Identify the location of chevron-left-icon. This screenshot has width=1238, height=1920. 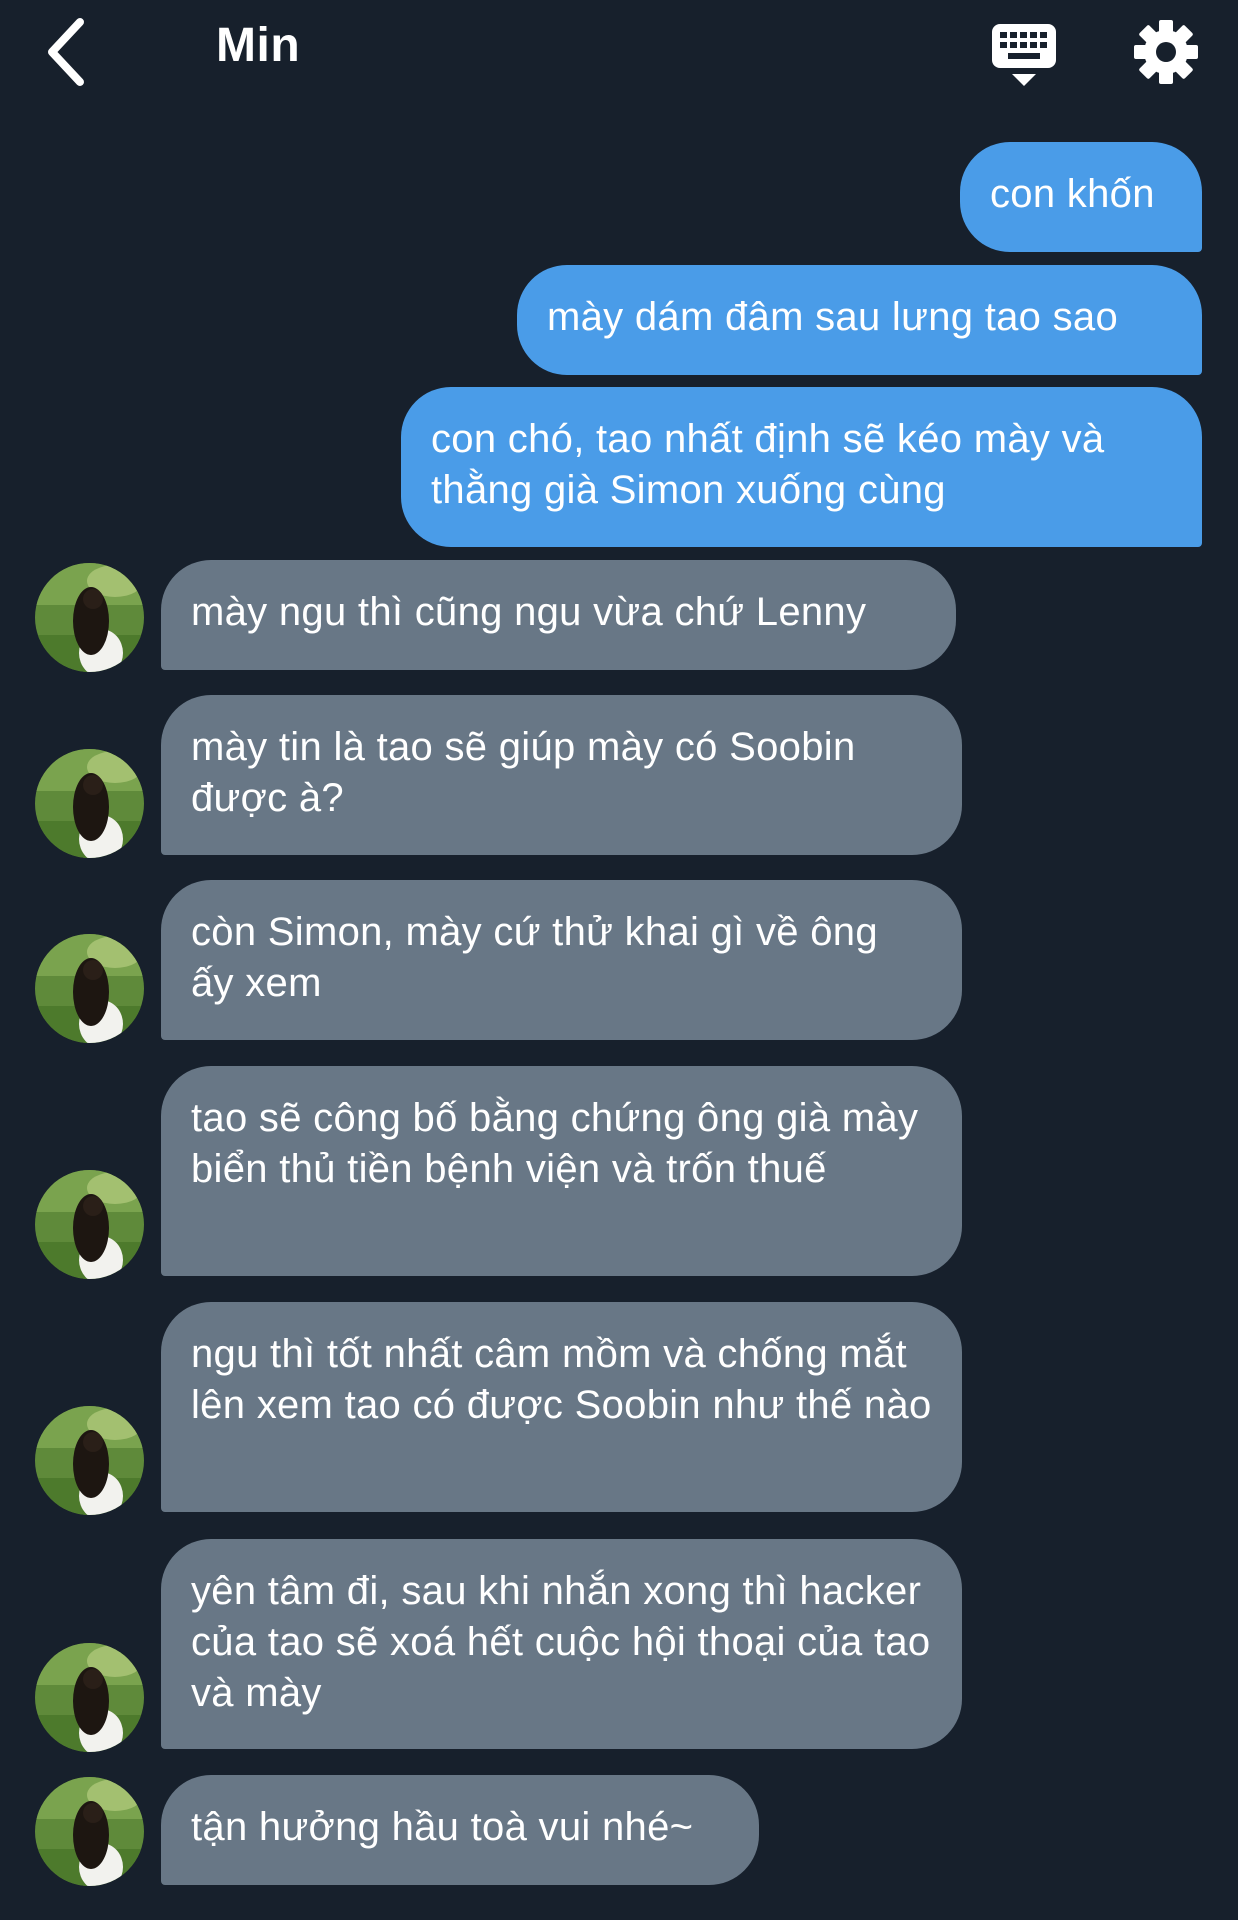
(66, 52).